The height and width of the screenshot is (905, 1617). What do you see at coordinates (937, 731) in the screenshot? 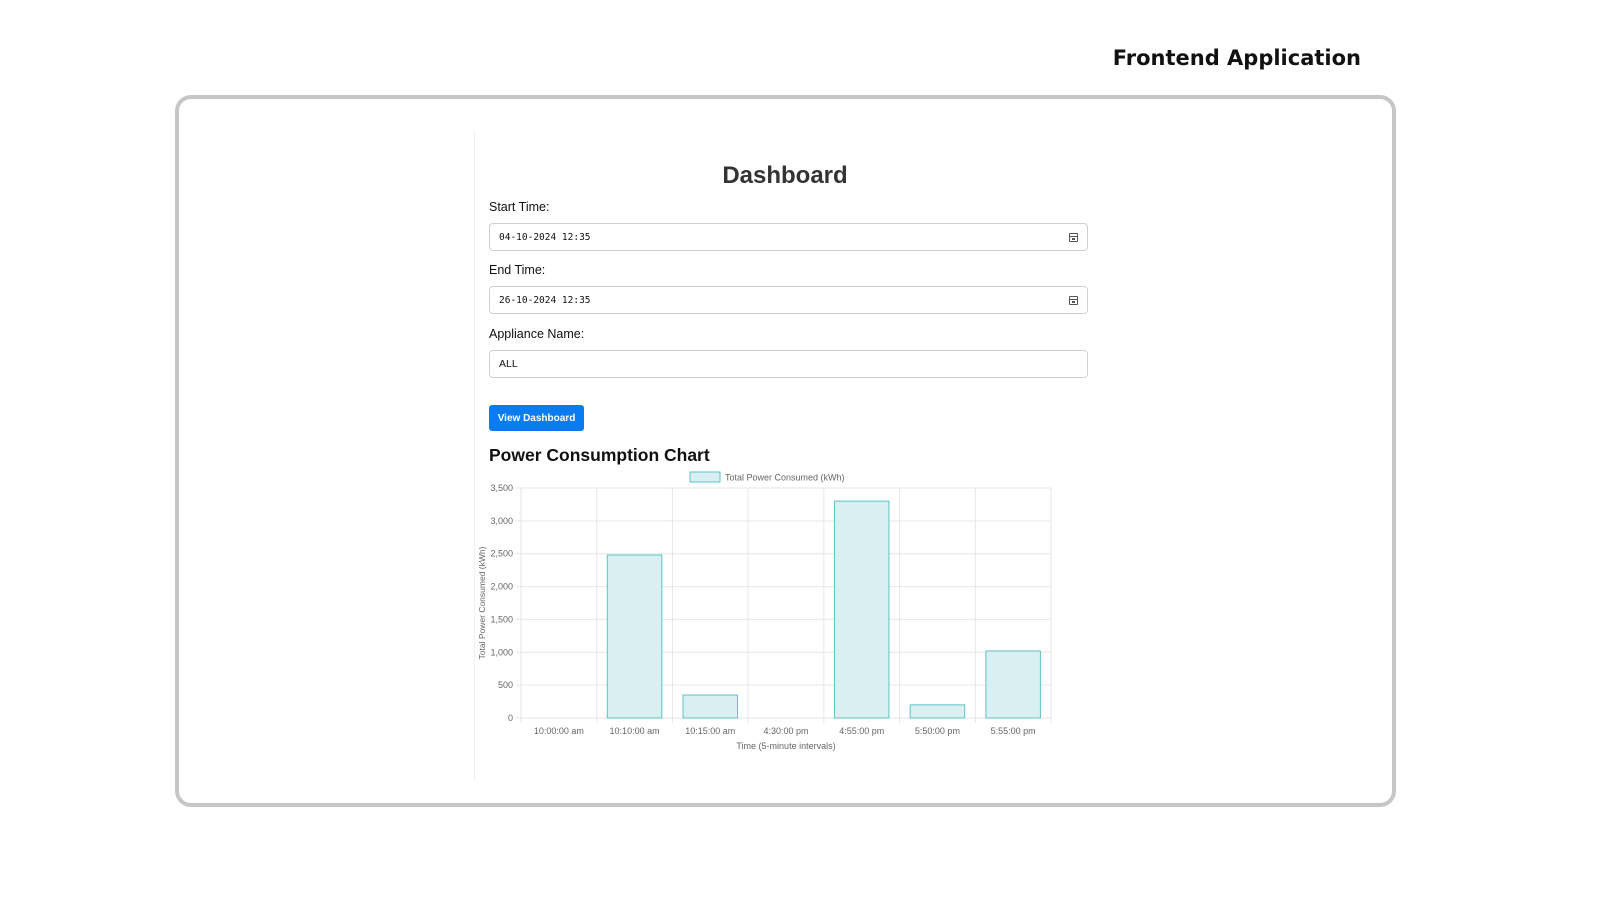
I see `x-tick-label: 5:50:00 pm` at bounding box center [937, 731].